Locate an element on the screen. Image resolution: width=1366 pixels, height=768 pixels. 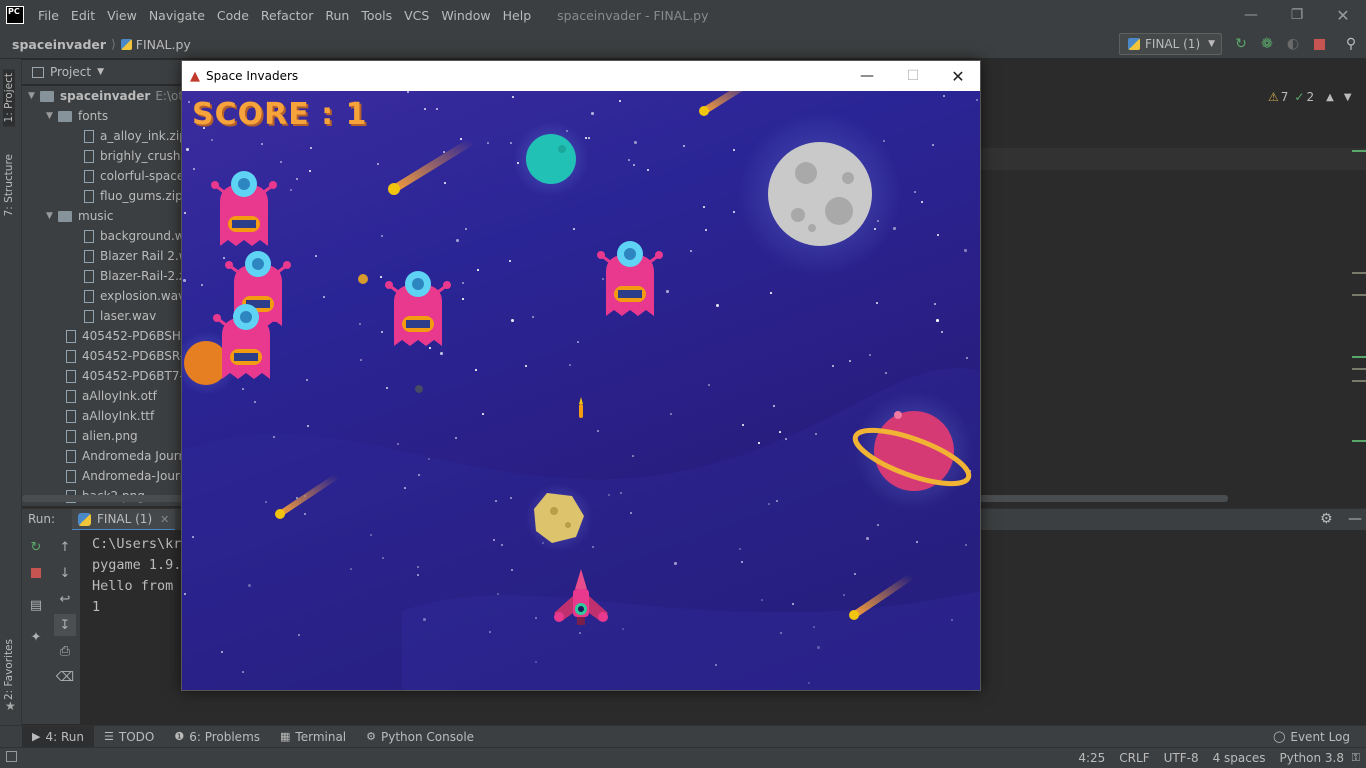
arrow-down-icon: ↓ is located at coordinates (65, 573).